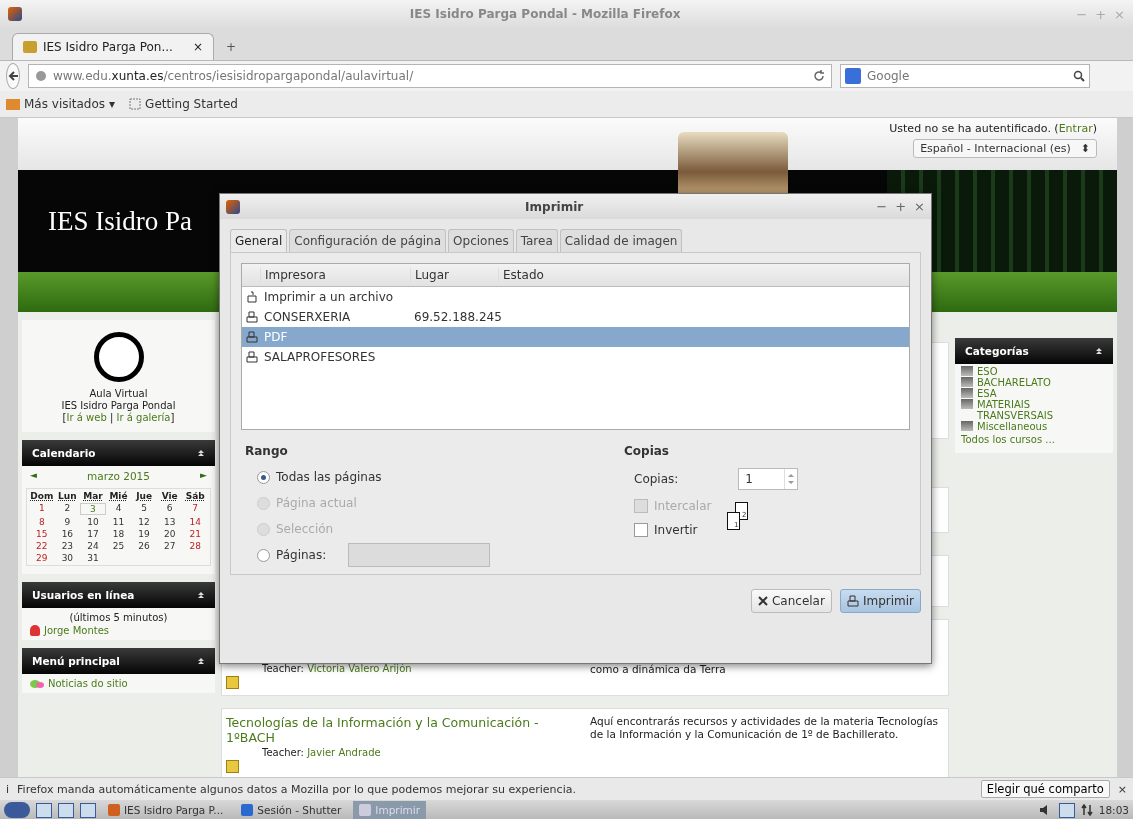 This screenshot has width=1133, height=819. Describe the element at coordinates (403, 730) in the screenshot. I see `course-title: Tecnologías de la Información y la Comunicación - 1ºBACH` at that location.